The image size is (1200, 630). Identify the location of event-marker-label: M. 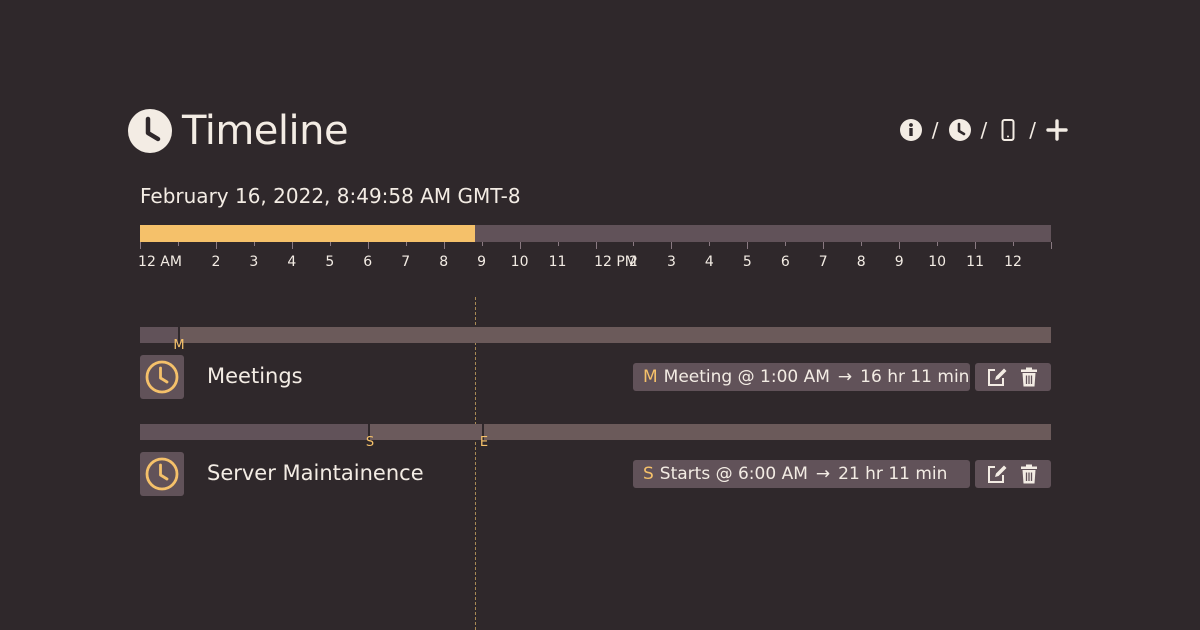
(179, 345).